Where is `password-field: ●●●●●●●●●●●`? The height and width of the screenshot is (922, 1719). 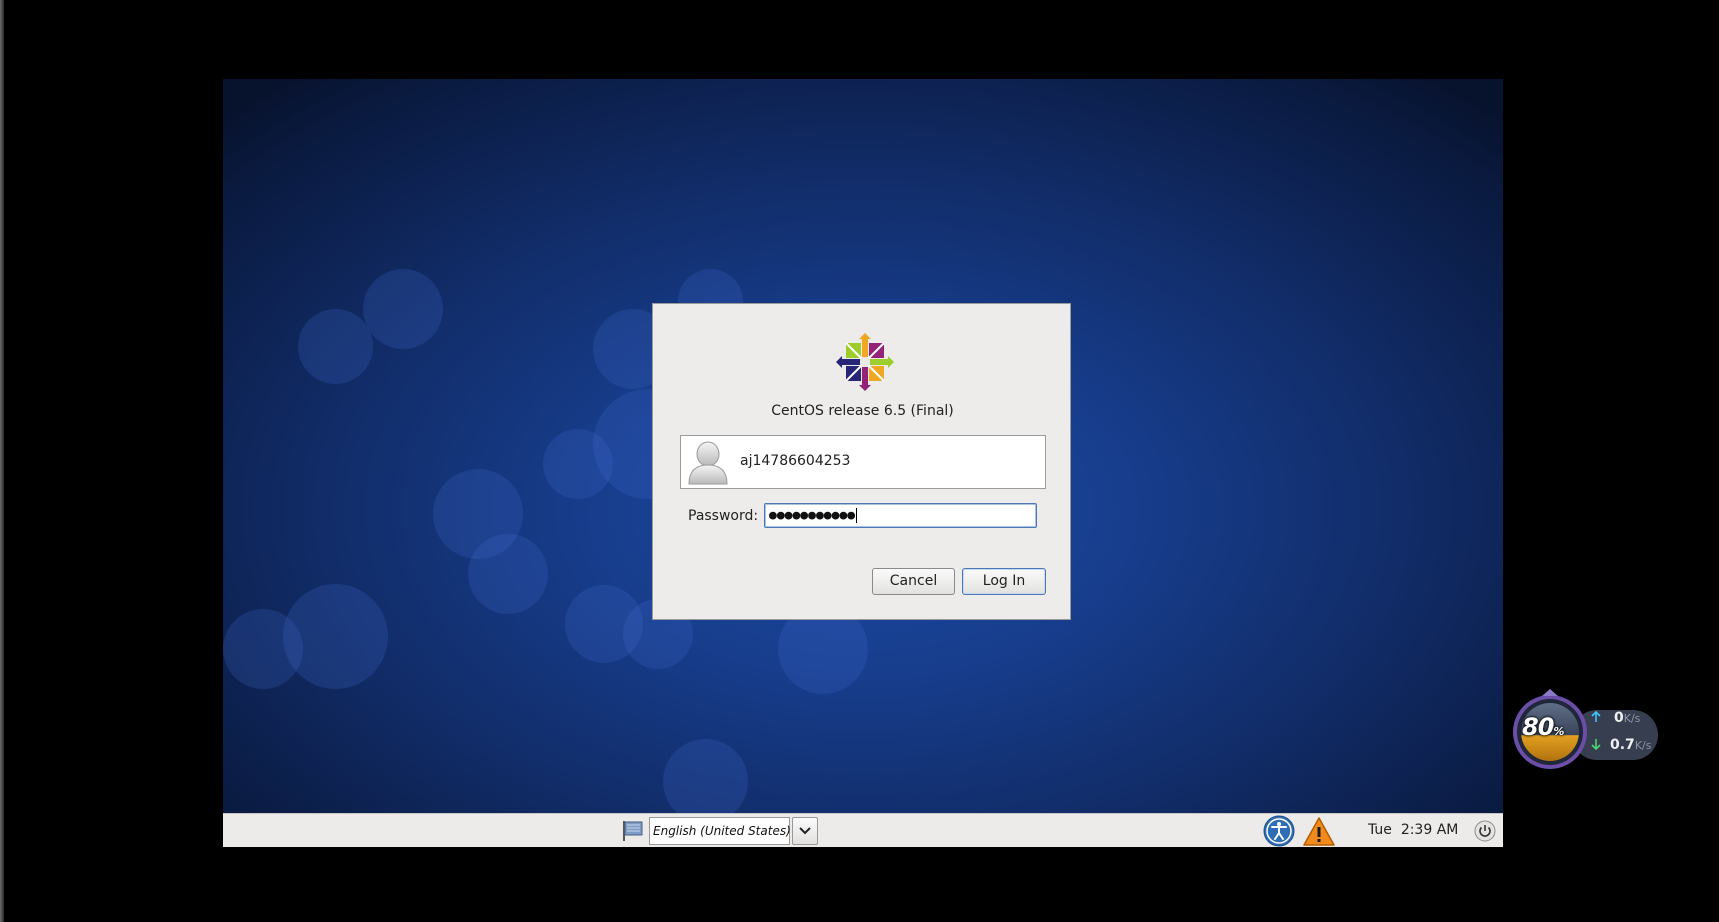
password-field: ●●●●●●●●●●● is located at coordinates (900, 515).